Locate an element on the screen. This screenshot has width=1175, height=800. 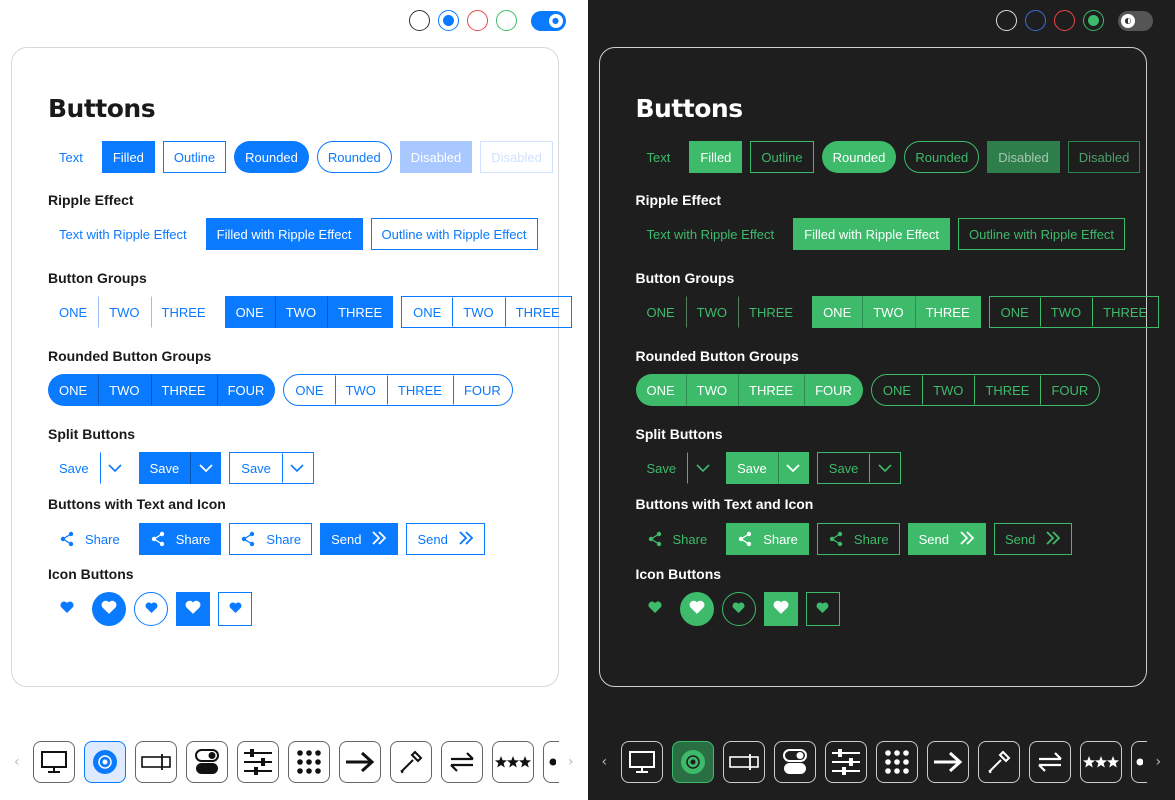
theme-green-option is located at coordinates (506, 20).